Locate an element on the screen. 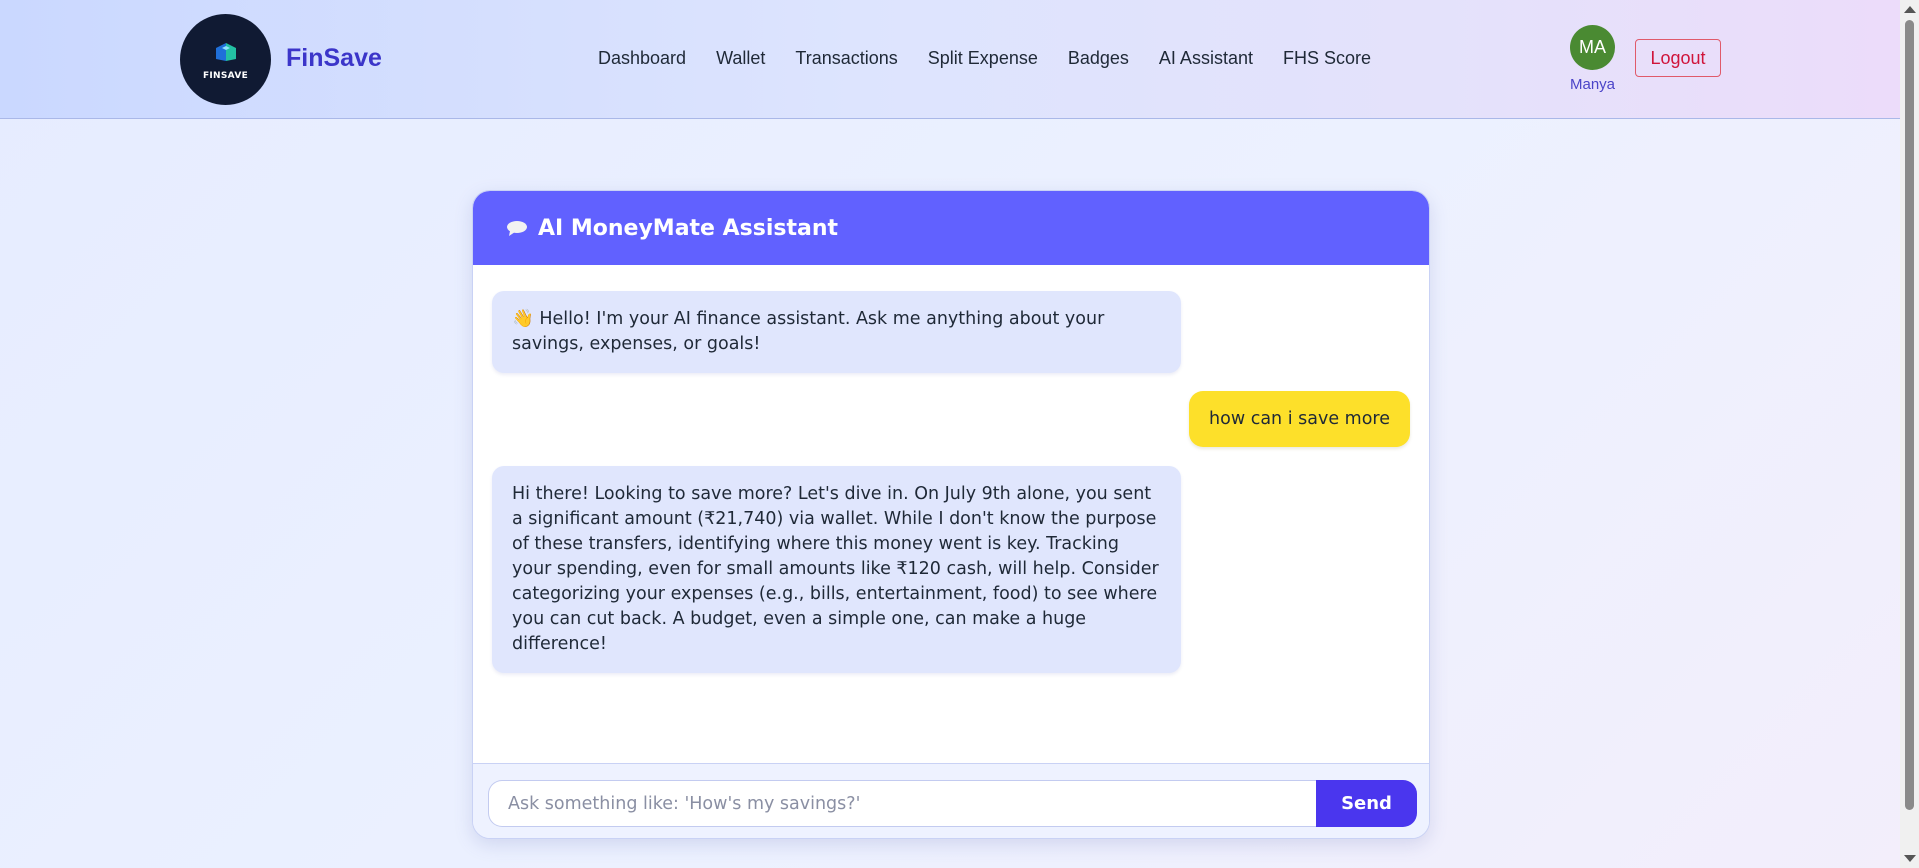  chat-header: AI MoneyMate Assistant is located at coordinates (951, 228).